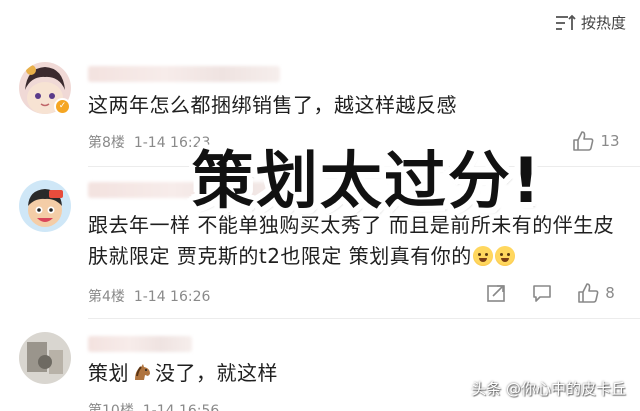  What do you see at coordinates (108, 373) in the screenshot?
I see `comment-text-part: 策划` at bounding box center [108, 373].